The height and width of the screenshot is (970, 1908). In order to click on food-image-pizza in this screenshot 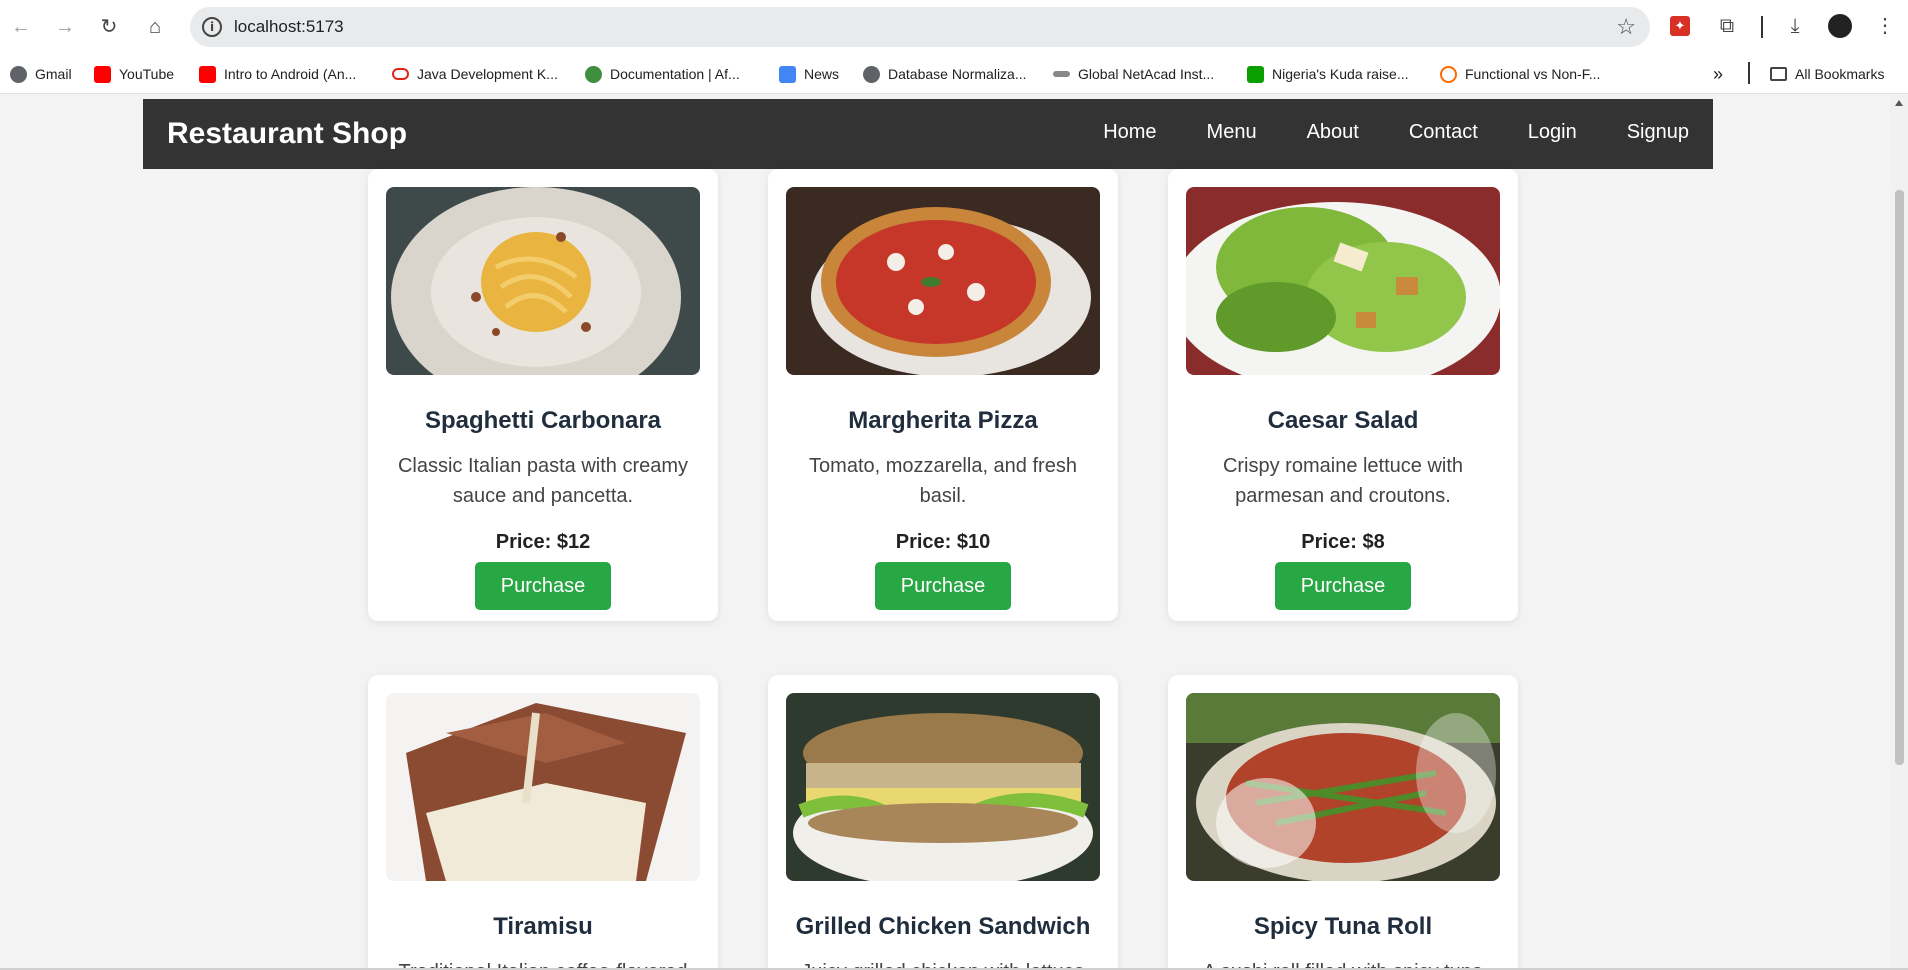, I will do `click(943, 281)`.